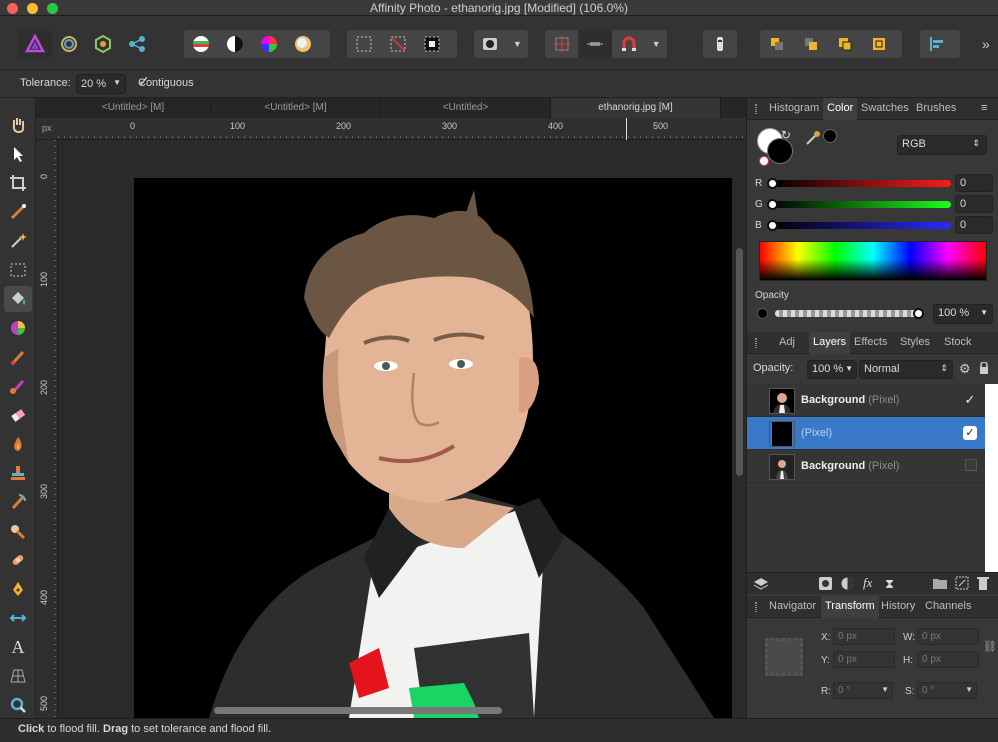 The width and height of the screenshot is (998, 742). What do you see at coordinates (720, 44) in the screenshot?
I see `assistant-icon` at bounding box center [720, 44].